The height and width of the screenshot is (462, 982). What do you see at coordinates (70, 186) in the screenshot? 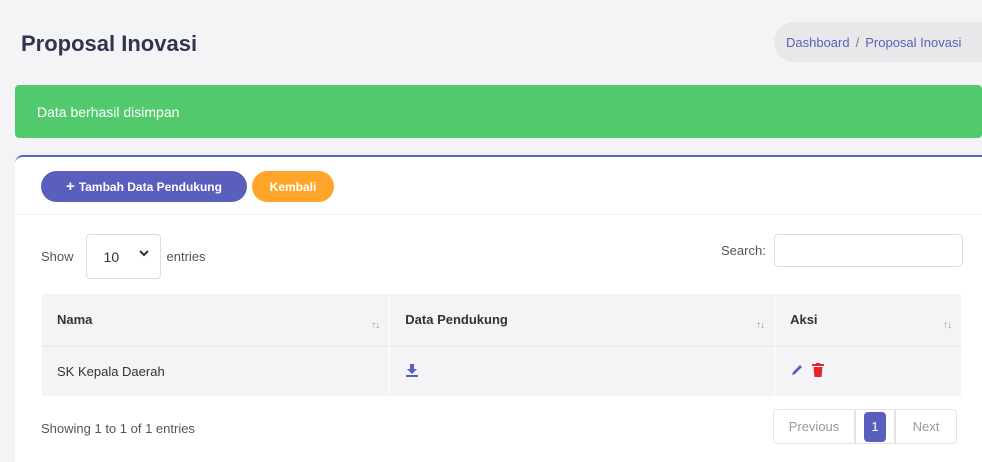
I see `plus-icon: +` at bounding box center [70, 186].